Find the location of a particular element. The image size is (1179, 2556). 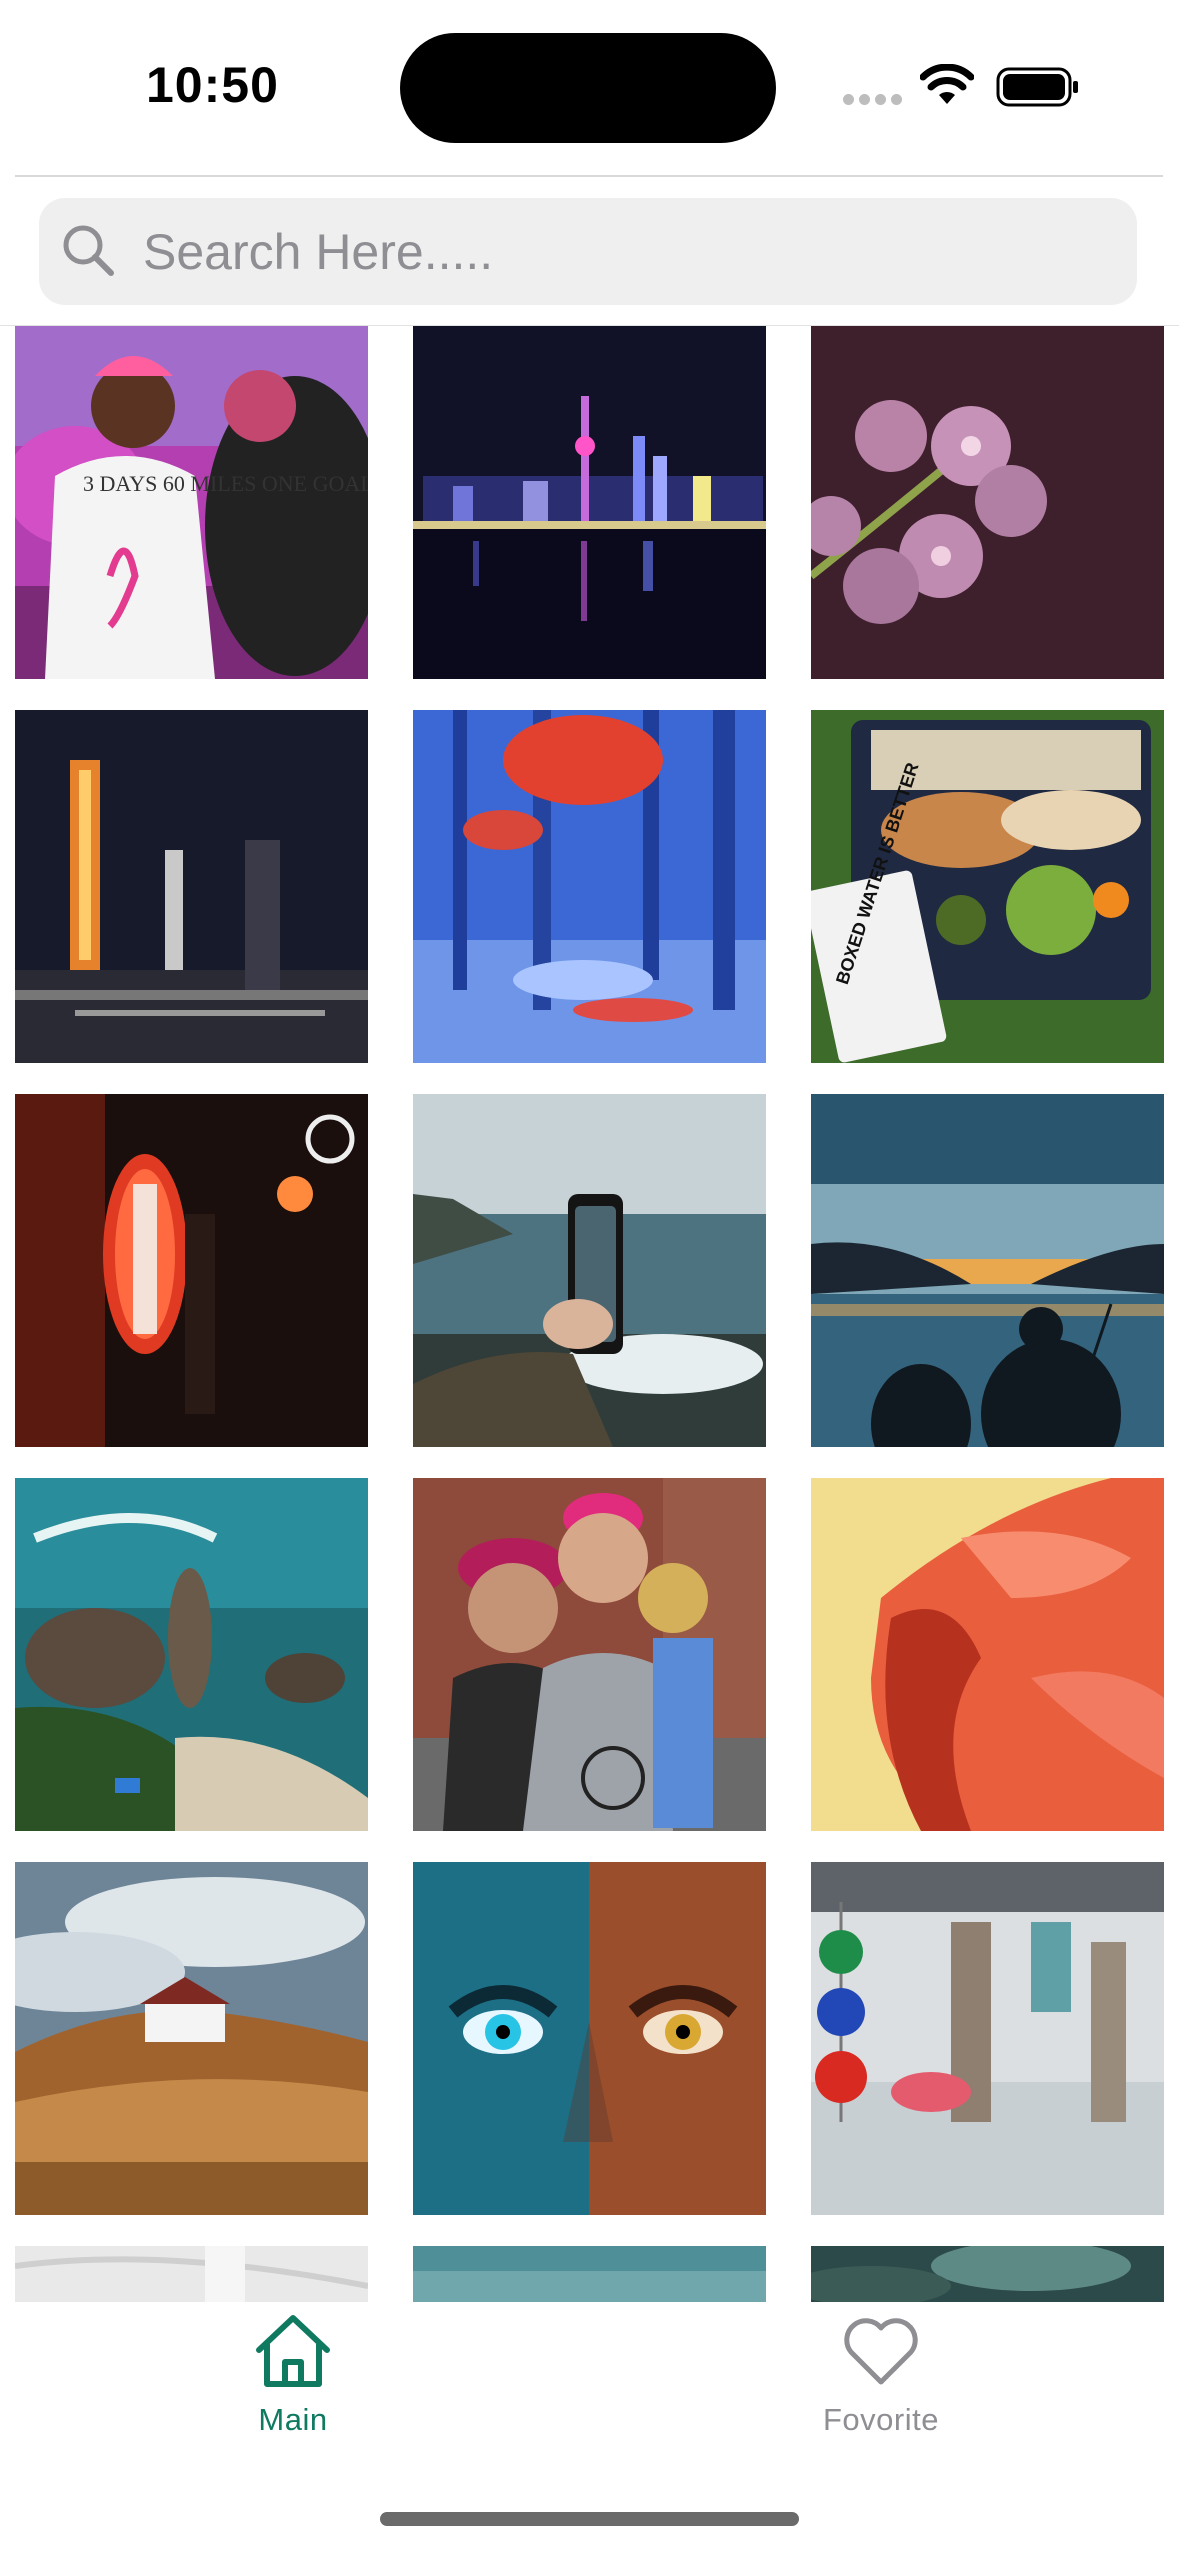

tab-favorite: Fovorite is located at coordinates (881, 2382).